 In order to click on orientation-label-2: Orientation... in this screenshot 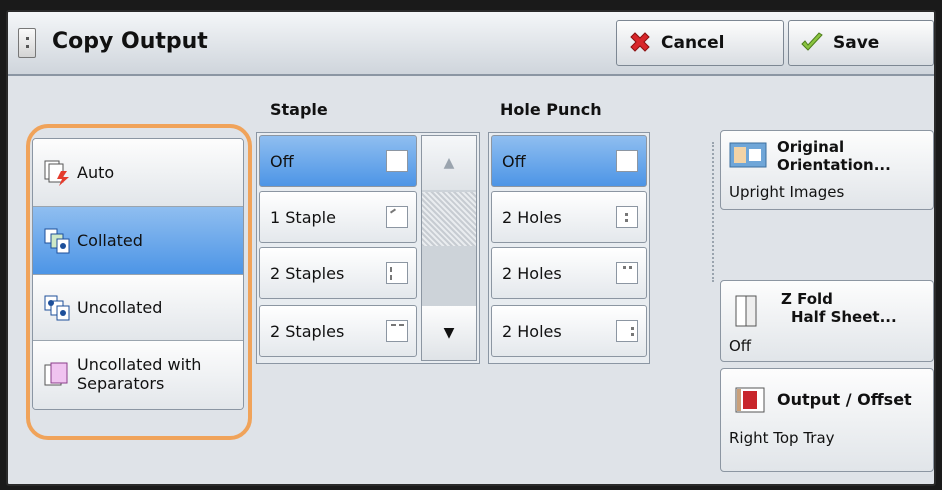, I will do `click(834, 165)`.